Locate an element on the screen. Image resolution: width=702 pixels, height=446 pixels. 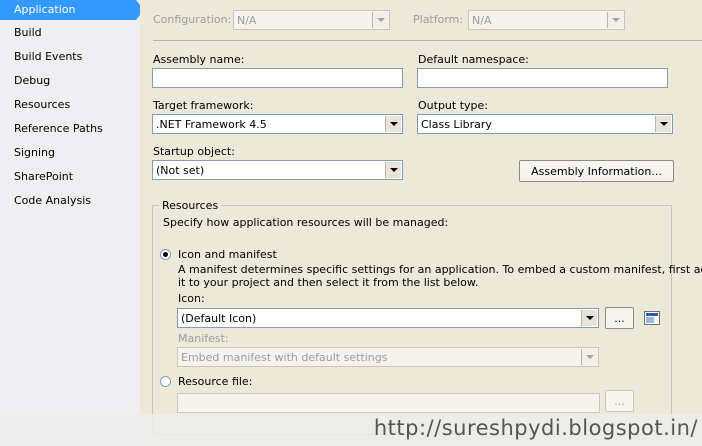
target-framework-dropdown: .NET Framework 4.5 is located at coordinates (277, 124).